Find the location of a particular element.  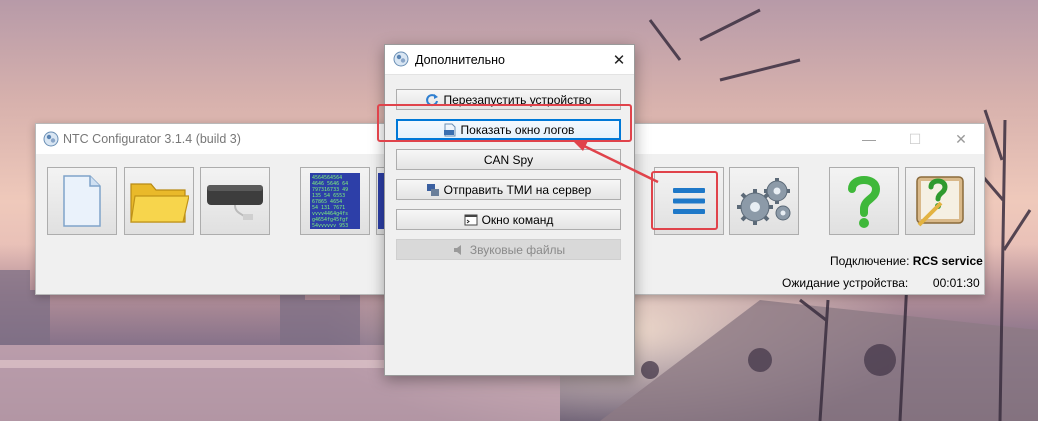

open-folder-button is located at coordinates (159, 201).